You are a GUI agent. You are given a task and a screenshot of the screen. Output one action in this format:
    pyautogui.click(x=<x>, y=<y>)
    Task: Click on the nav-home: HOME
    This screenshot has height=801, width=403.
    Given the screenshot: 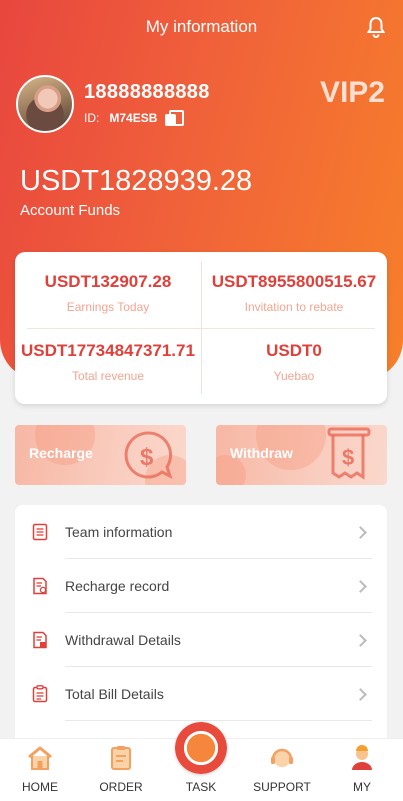 What is the action you would take?
    pyautogui.click(x=40, y=770)
    